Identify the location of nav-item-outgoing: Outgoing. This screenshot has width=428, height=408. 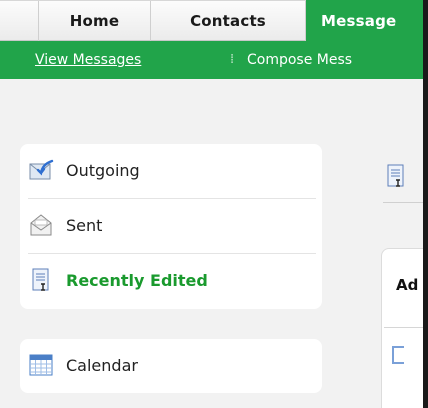
(171, 171).